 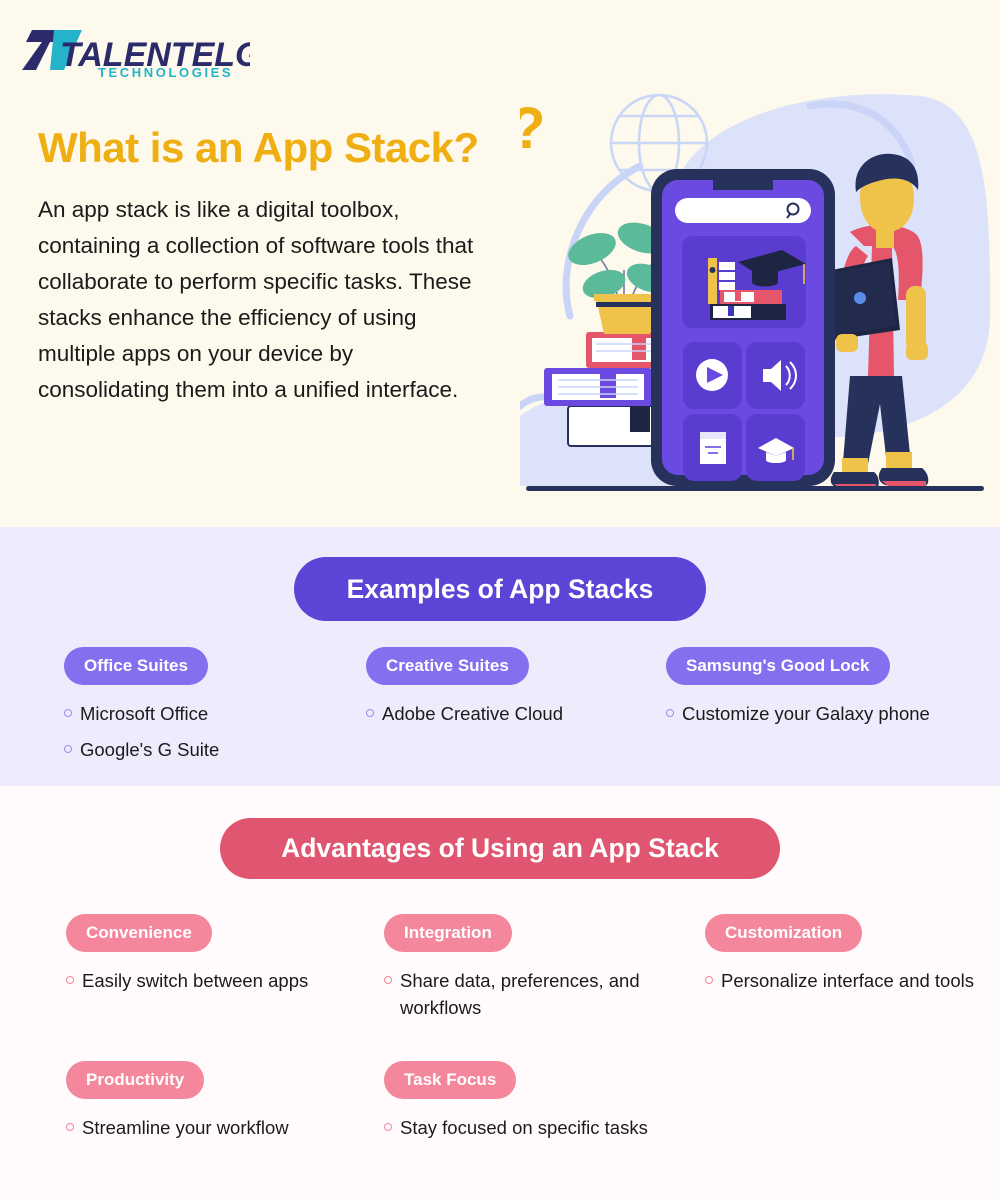 I want to click on app-tile-speaker, so click(x=775, y=375).